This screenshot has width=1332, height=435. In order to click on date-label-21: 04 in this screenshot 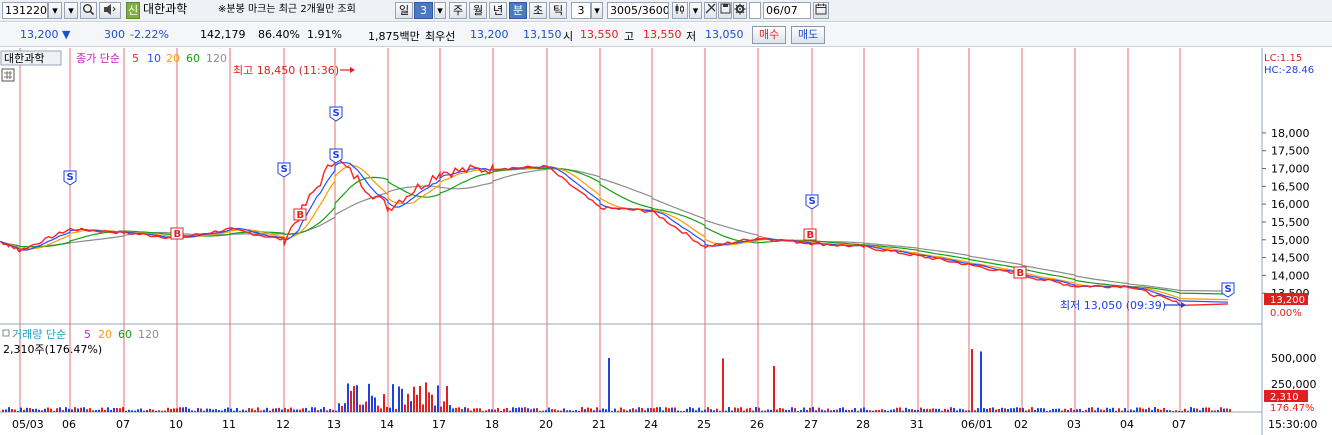, I will do `click(1127, 424)`.